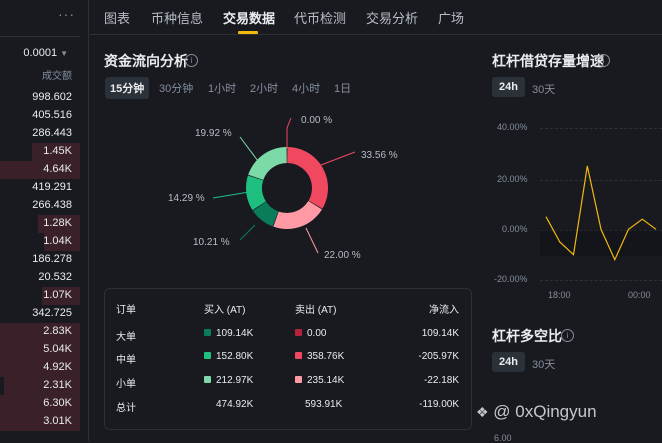  I want to click on period-30d: 30天, so click(543, 364).